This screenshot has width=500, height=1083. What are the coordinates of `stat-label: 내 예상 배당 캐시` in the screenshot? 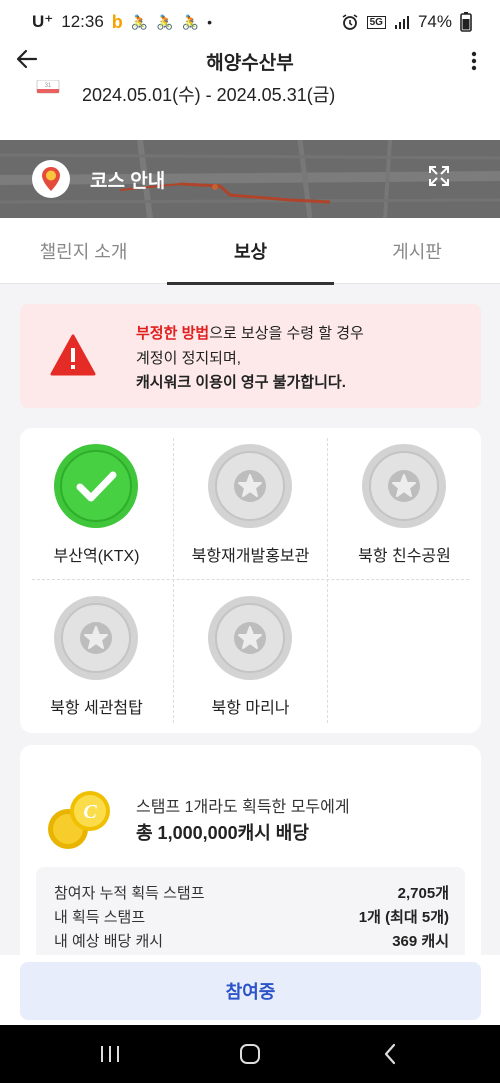 It's located at (109, 941).